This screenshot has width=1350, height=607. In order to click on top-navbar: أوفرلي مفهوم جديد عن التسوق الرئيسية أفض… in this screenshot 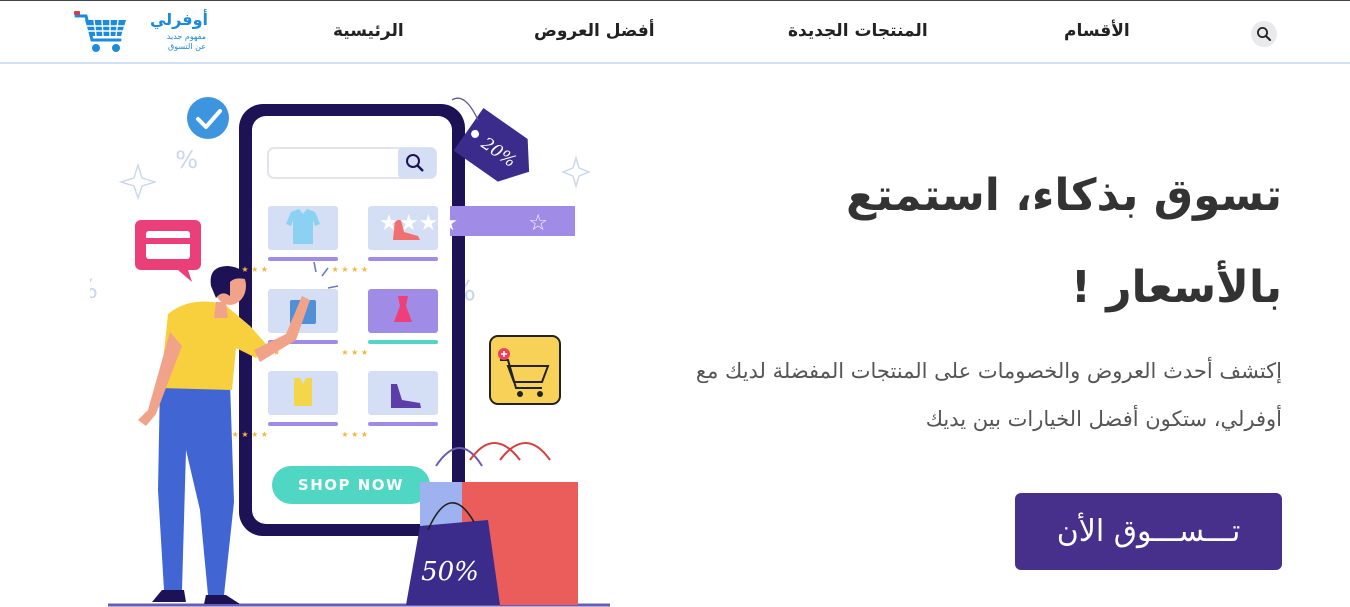, I will do `click(675, 32)`.